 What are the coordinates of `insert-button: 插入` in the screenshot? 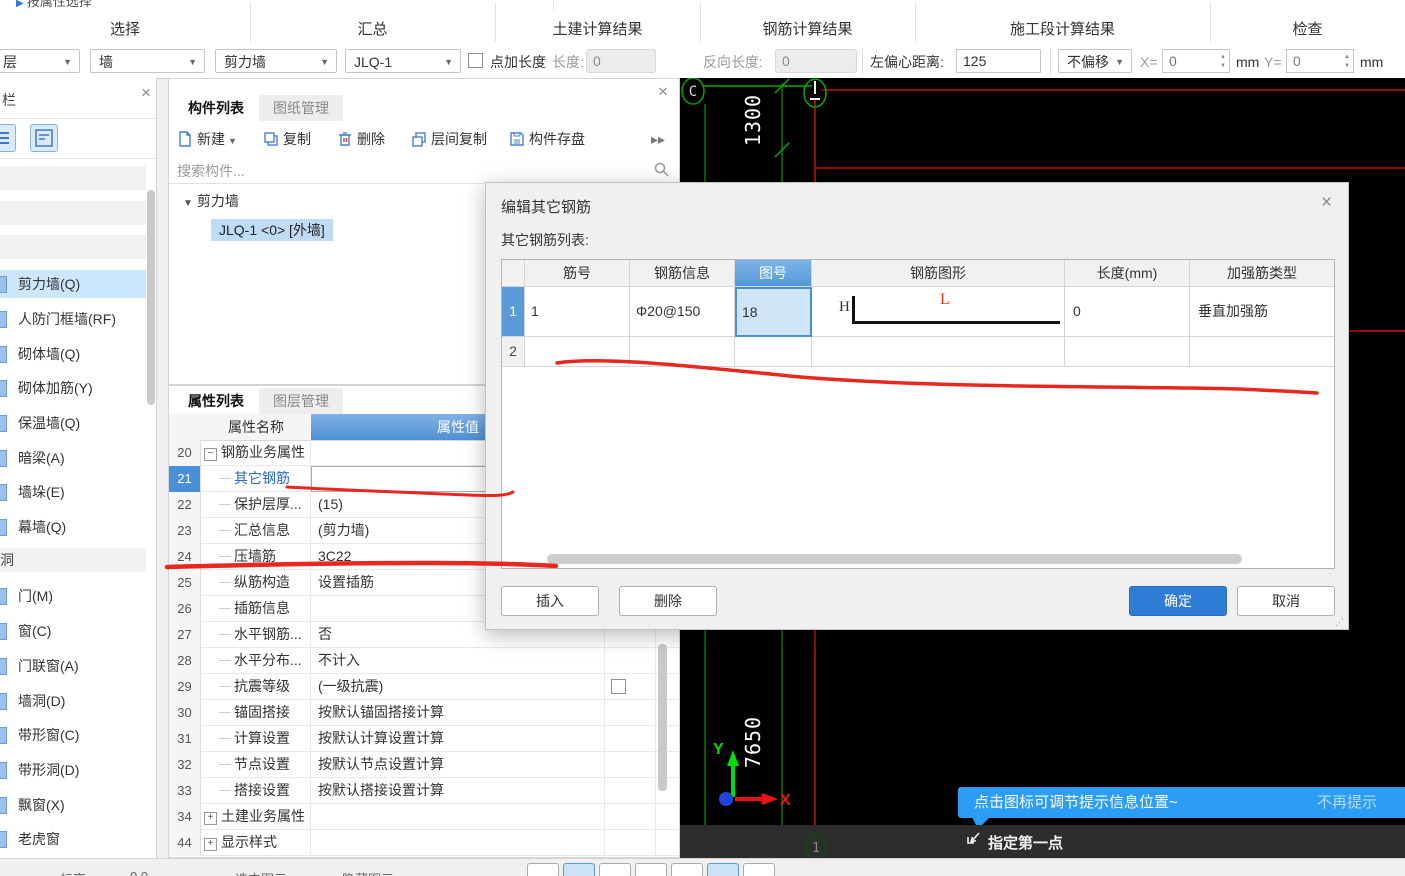 It's located at (550, 601).